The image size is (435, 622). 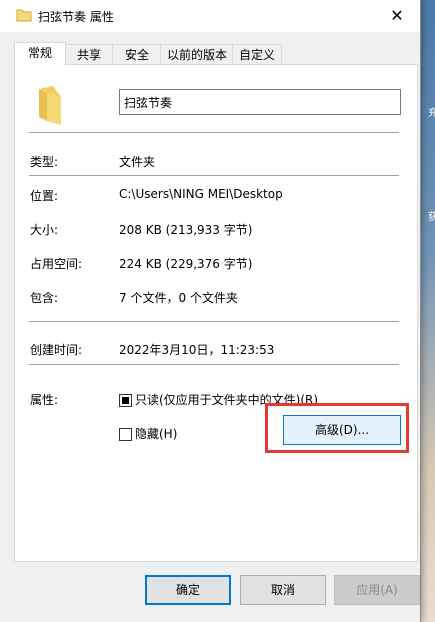 I want to click on contains-label: 包含:, so click(x=44, y=298).